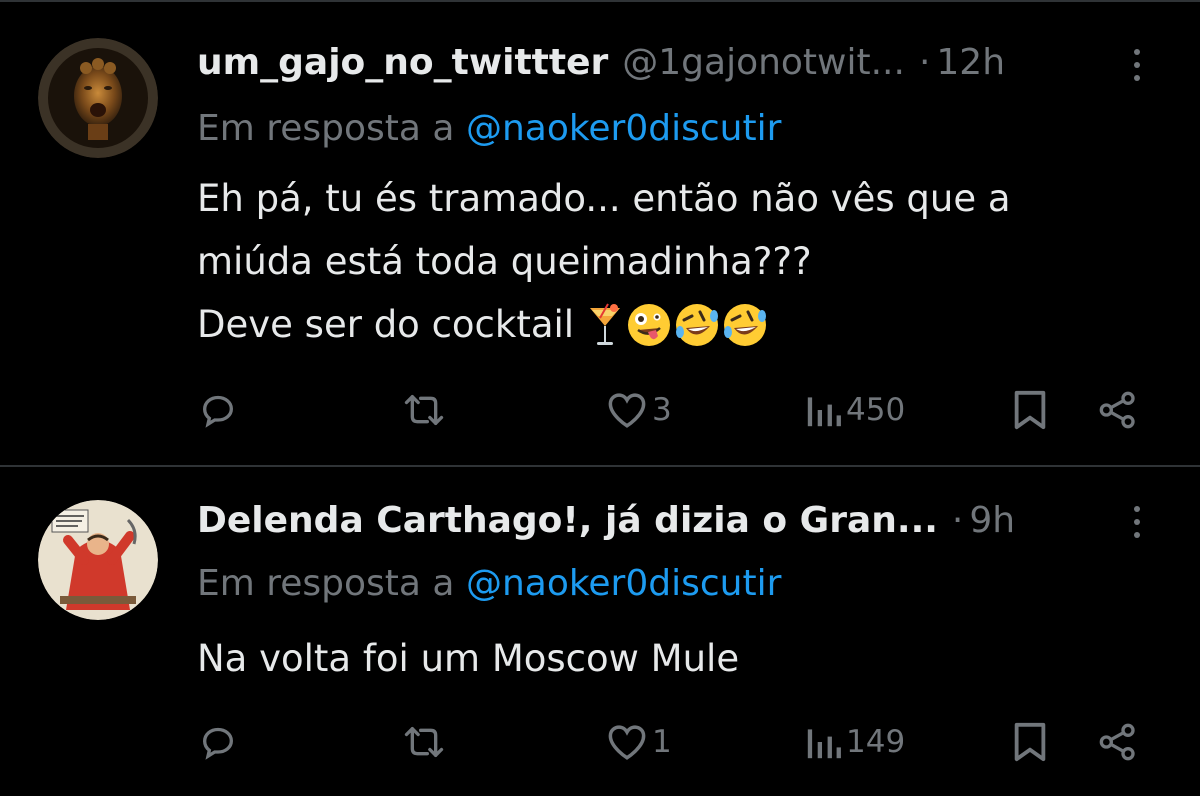 Image resolution: width=1200 pixels, height=796 pixels. I want to click on tweet-text: Na volta foi um Moscow Mule, so click(468, 658).